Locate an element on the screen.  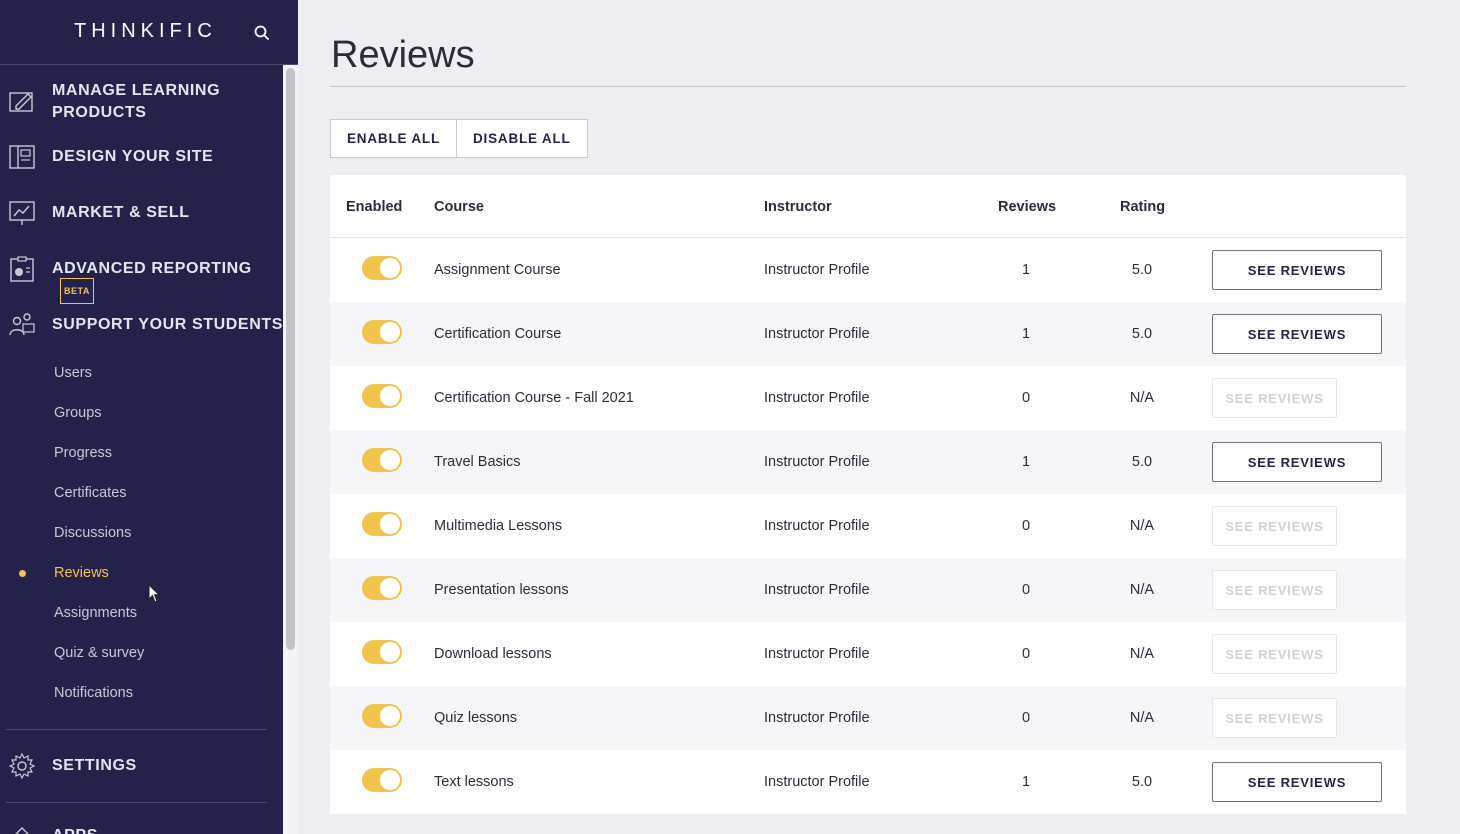
report-icon is located at coordinates (22, 269).